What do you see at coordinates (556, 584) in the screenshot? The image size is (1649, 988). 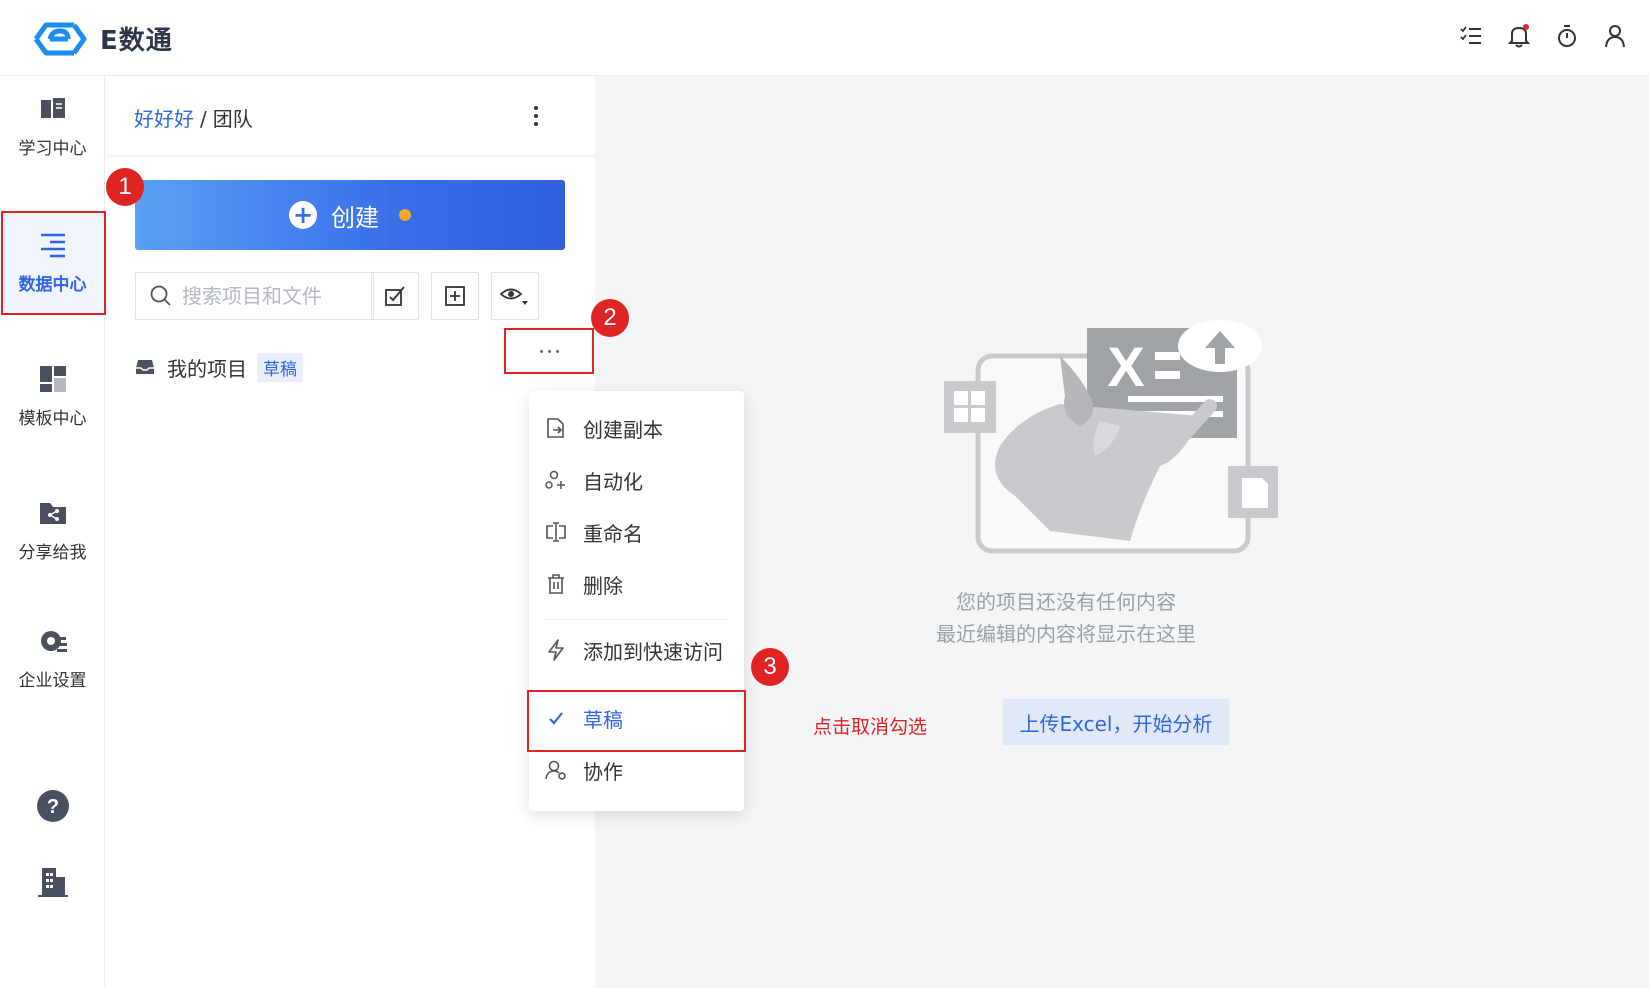 I see `trash-icon` at bounding box center [556, 584].